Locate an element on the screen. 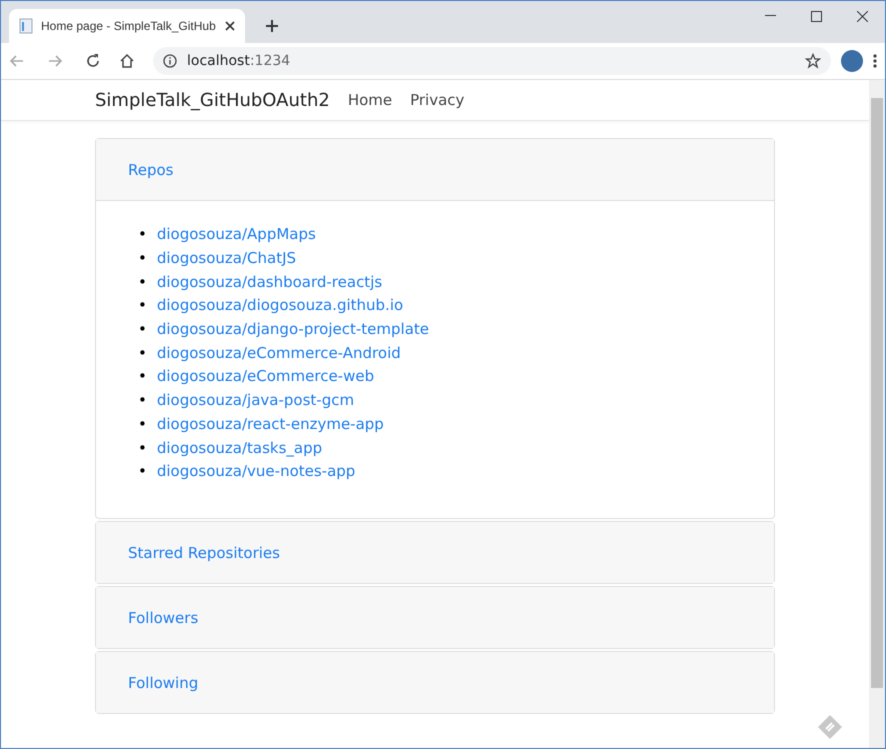 This screenshot has width=886, height=749. home-icon is located at coordinates (127, 61).